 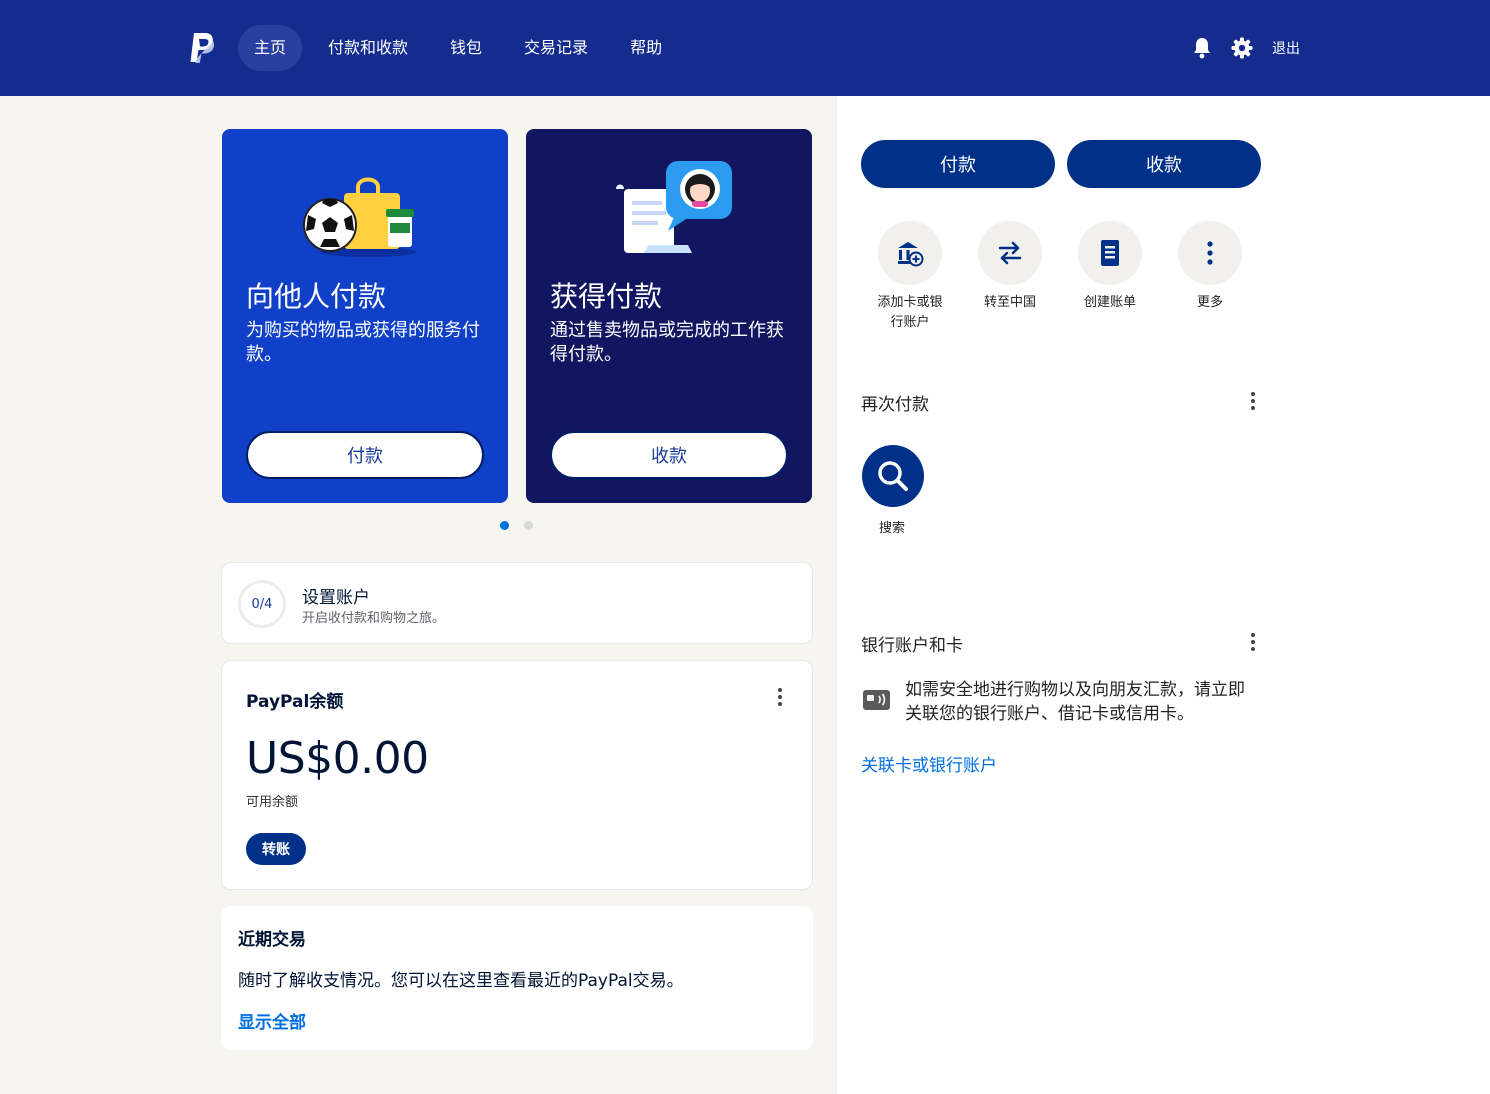 I want to click on show-all-link: 显示全部, so click(x=272, y=1020).